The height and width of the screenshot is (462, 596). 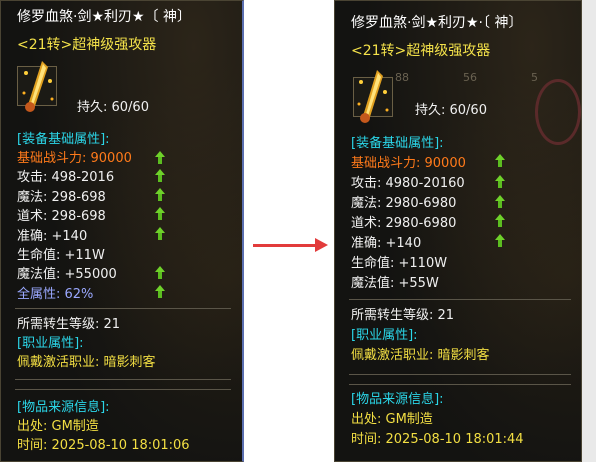 I want to click on mp-stat: 魔法值: +55000, so click(x=67, y=274).